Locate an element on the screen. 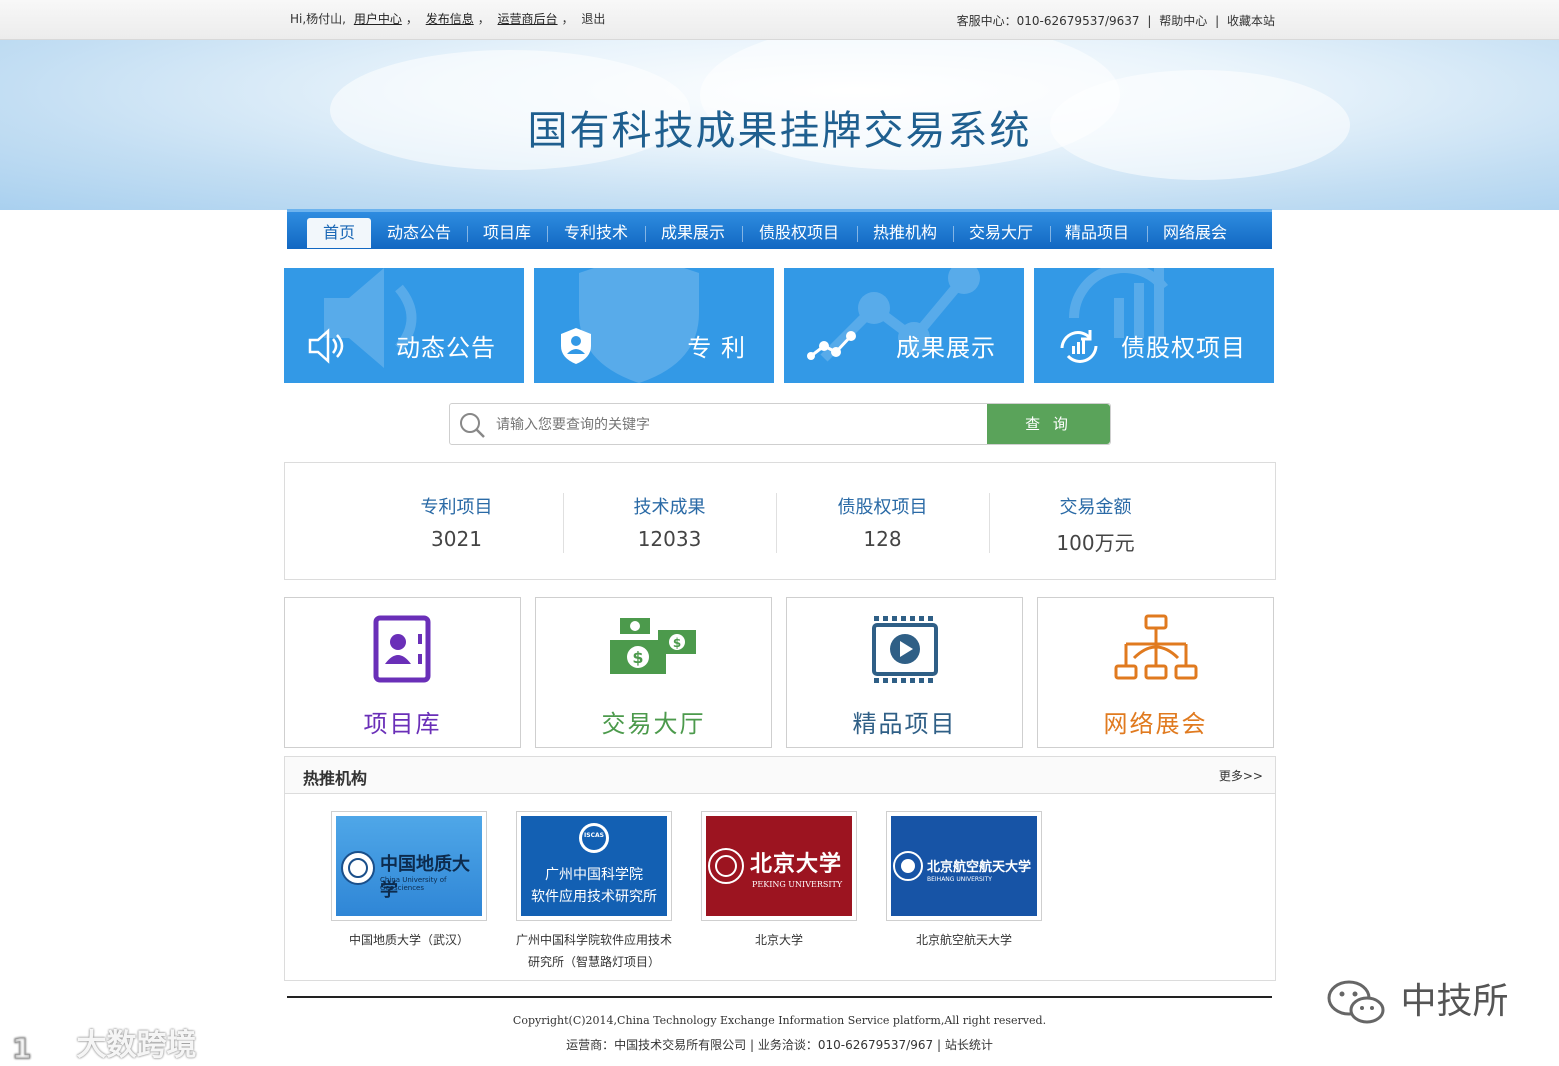  favorite-site-link: 收藏本站 is located at coordinates (1251, 21).